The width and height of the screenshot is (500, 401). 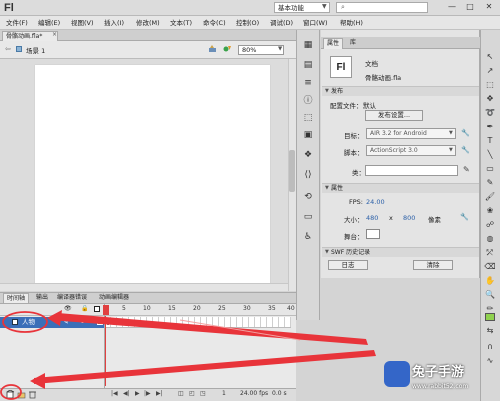 What do you see at coordinates (490, 126) in the screenshot?
I see `pen-tool-icon: ✒` at bounding box center [490, 126].